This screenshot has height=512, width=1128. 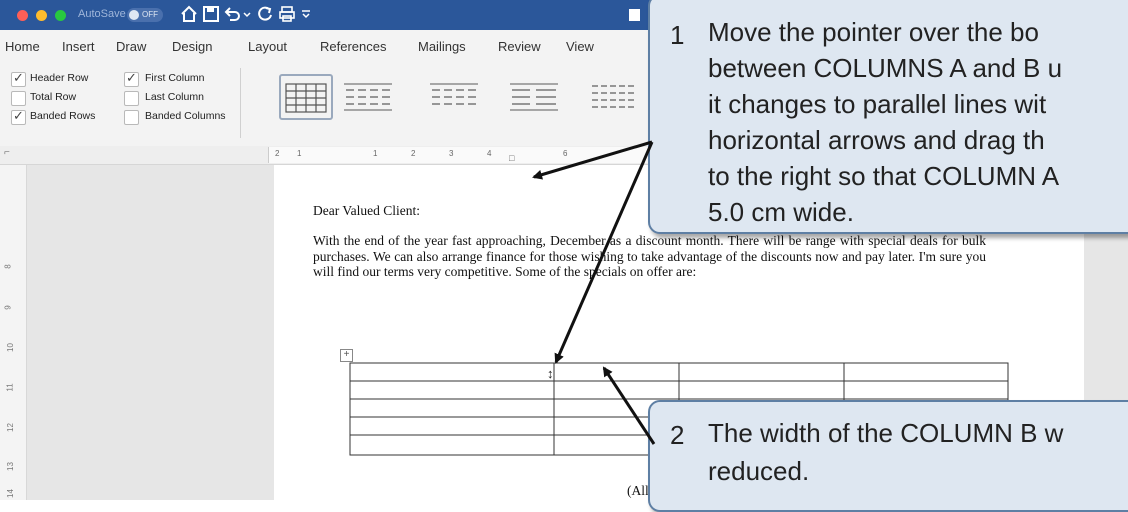 What do you see at coordinates (511, 158) in the screenshot?
I see `column-marker-icon: □` at bounding box center [511, 158].